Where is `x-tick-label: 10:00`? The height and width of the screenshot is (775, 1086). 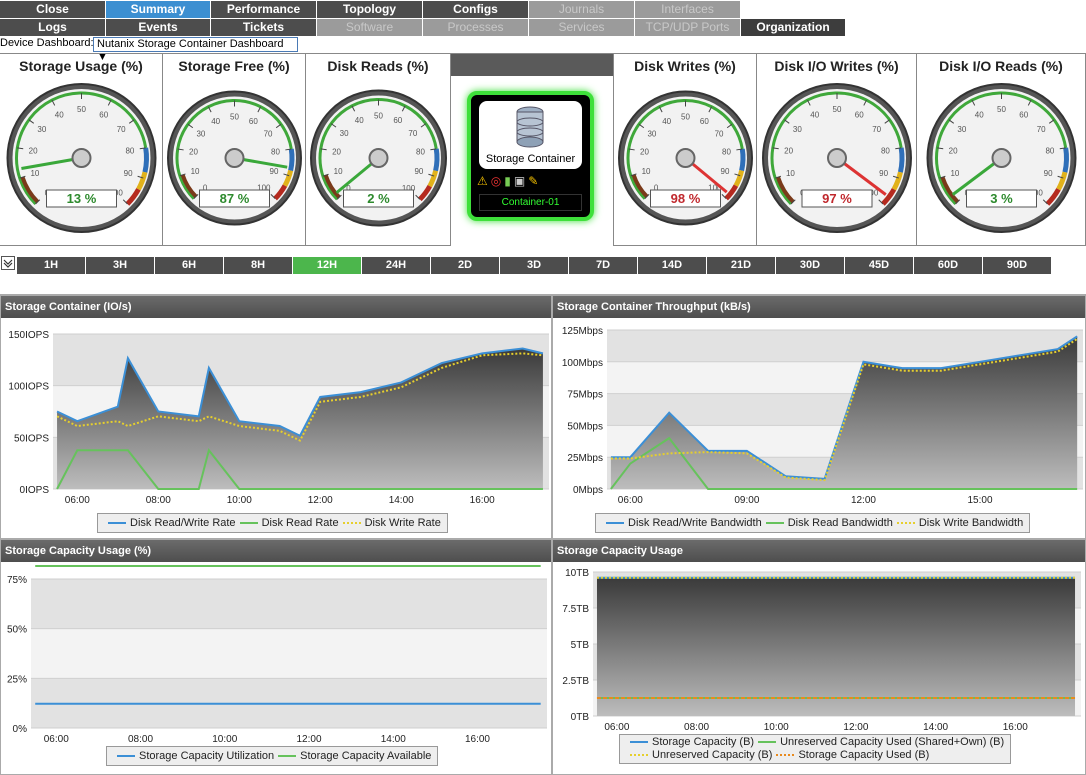 x-tick-label: 10:00 is located at coordinates (239, 500).